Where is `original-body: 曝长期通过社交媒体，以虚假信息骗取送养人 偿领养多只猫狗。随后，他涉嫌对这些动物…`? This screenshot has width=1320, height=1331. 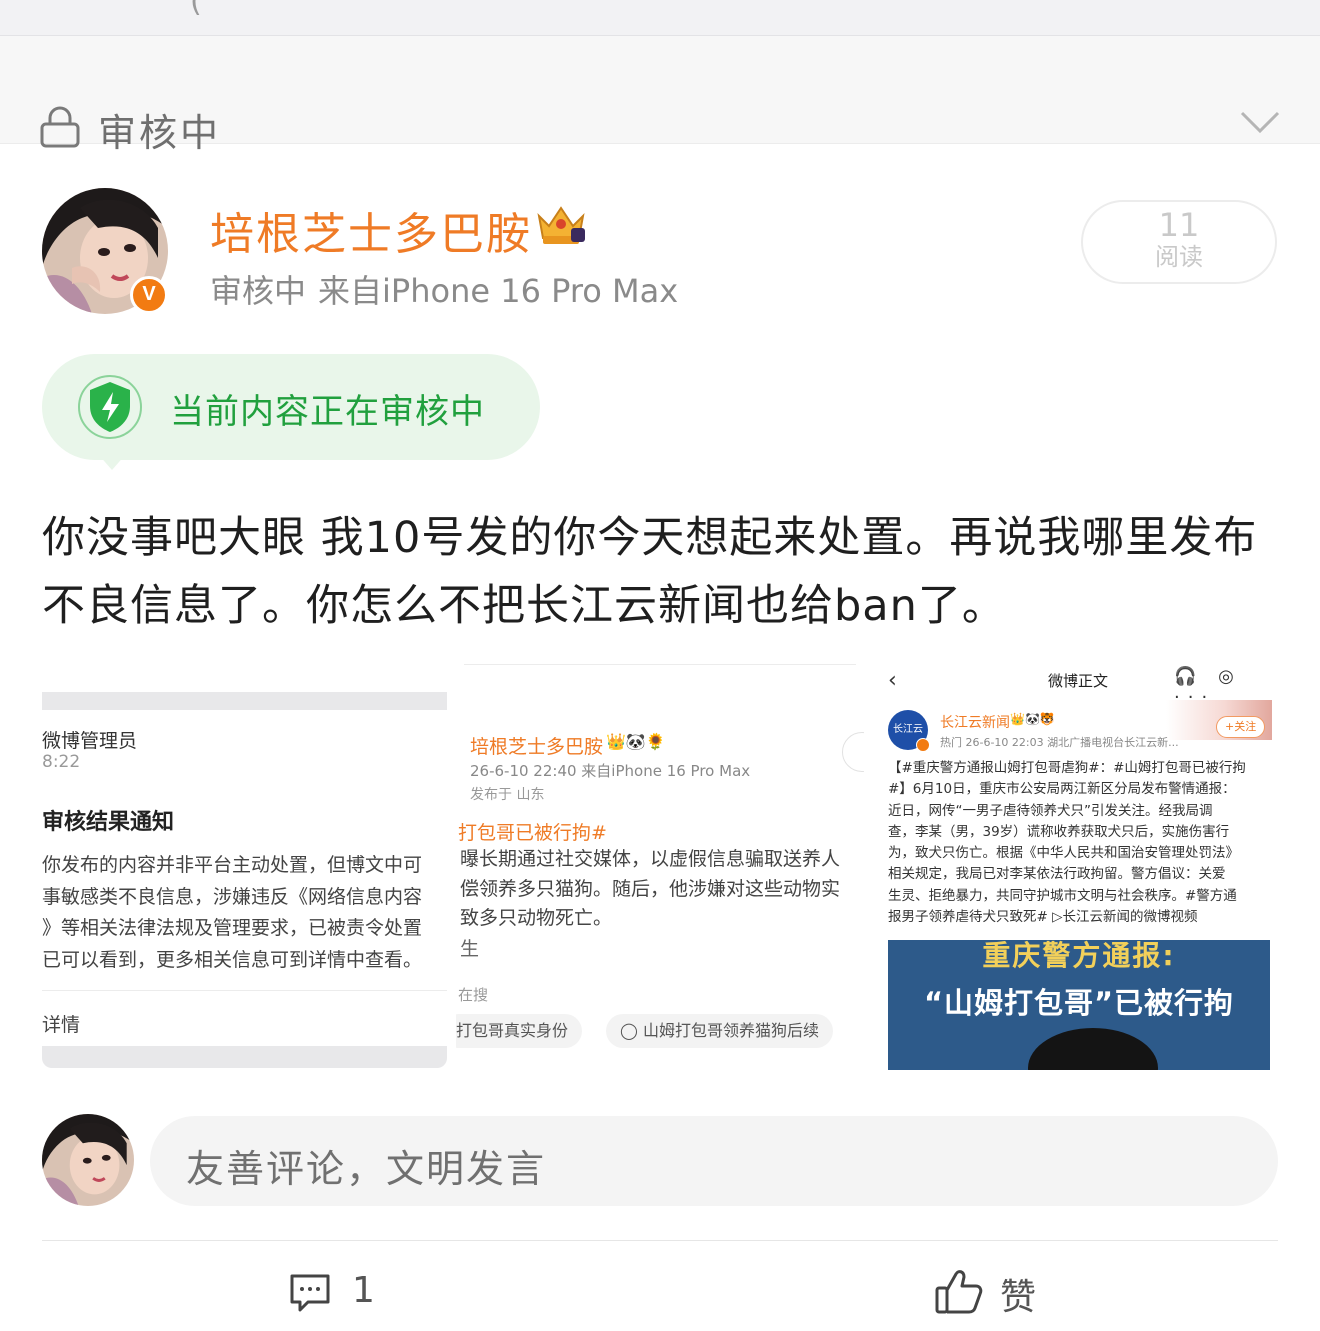
original-body: 曝长期通过社交媒体，以虚假信息骗取送养人 偿领养多只猫狗。随后，他涉嫌对这些动物… is located at coordinates (650, 888).